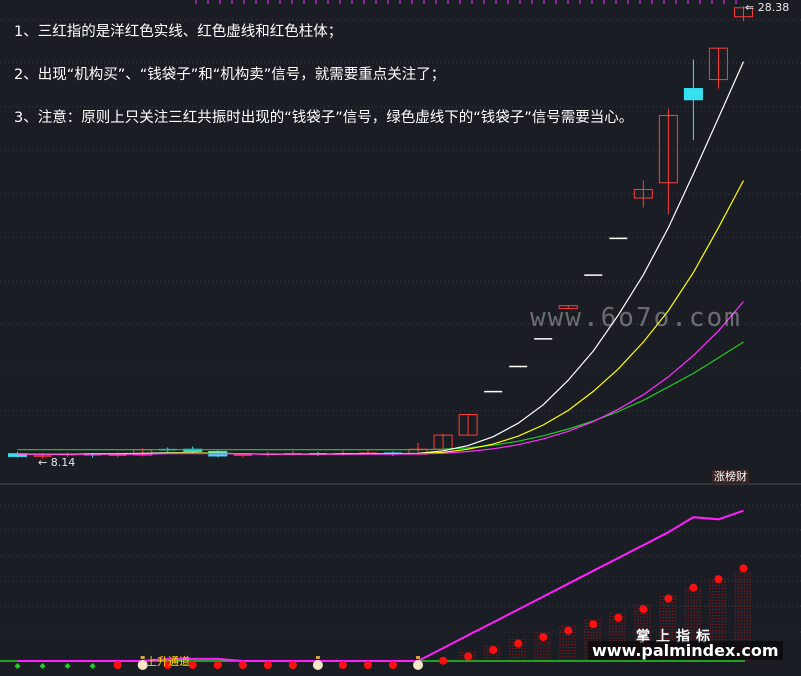  I want to click on note-1: 1、三红指的是洋红色实线、红色虚线和红色柱体；, so click(178, 32).